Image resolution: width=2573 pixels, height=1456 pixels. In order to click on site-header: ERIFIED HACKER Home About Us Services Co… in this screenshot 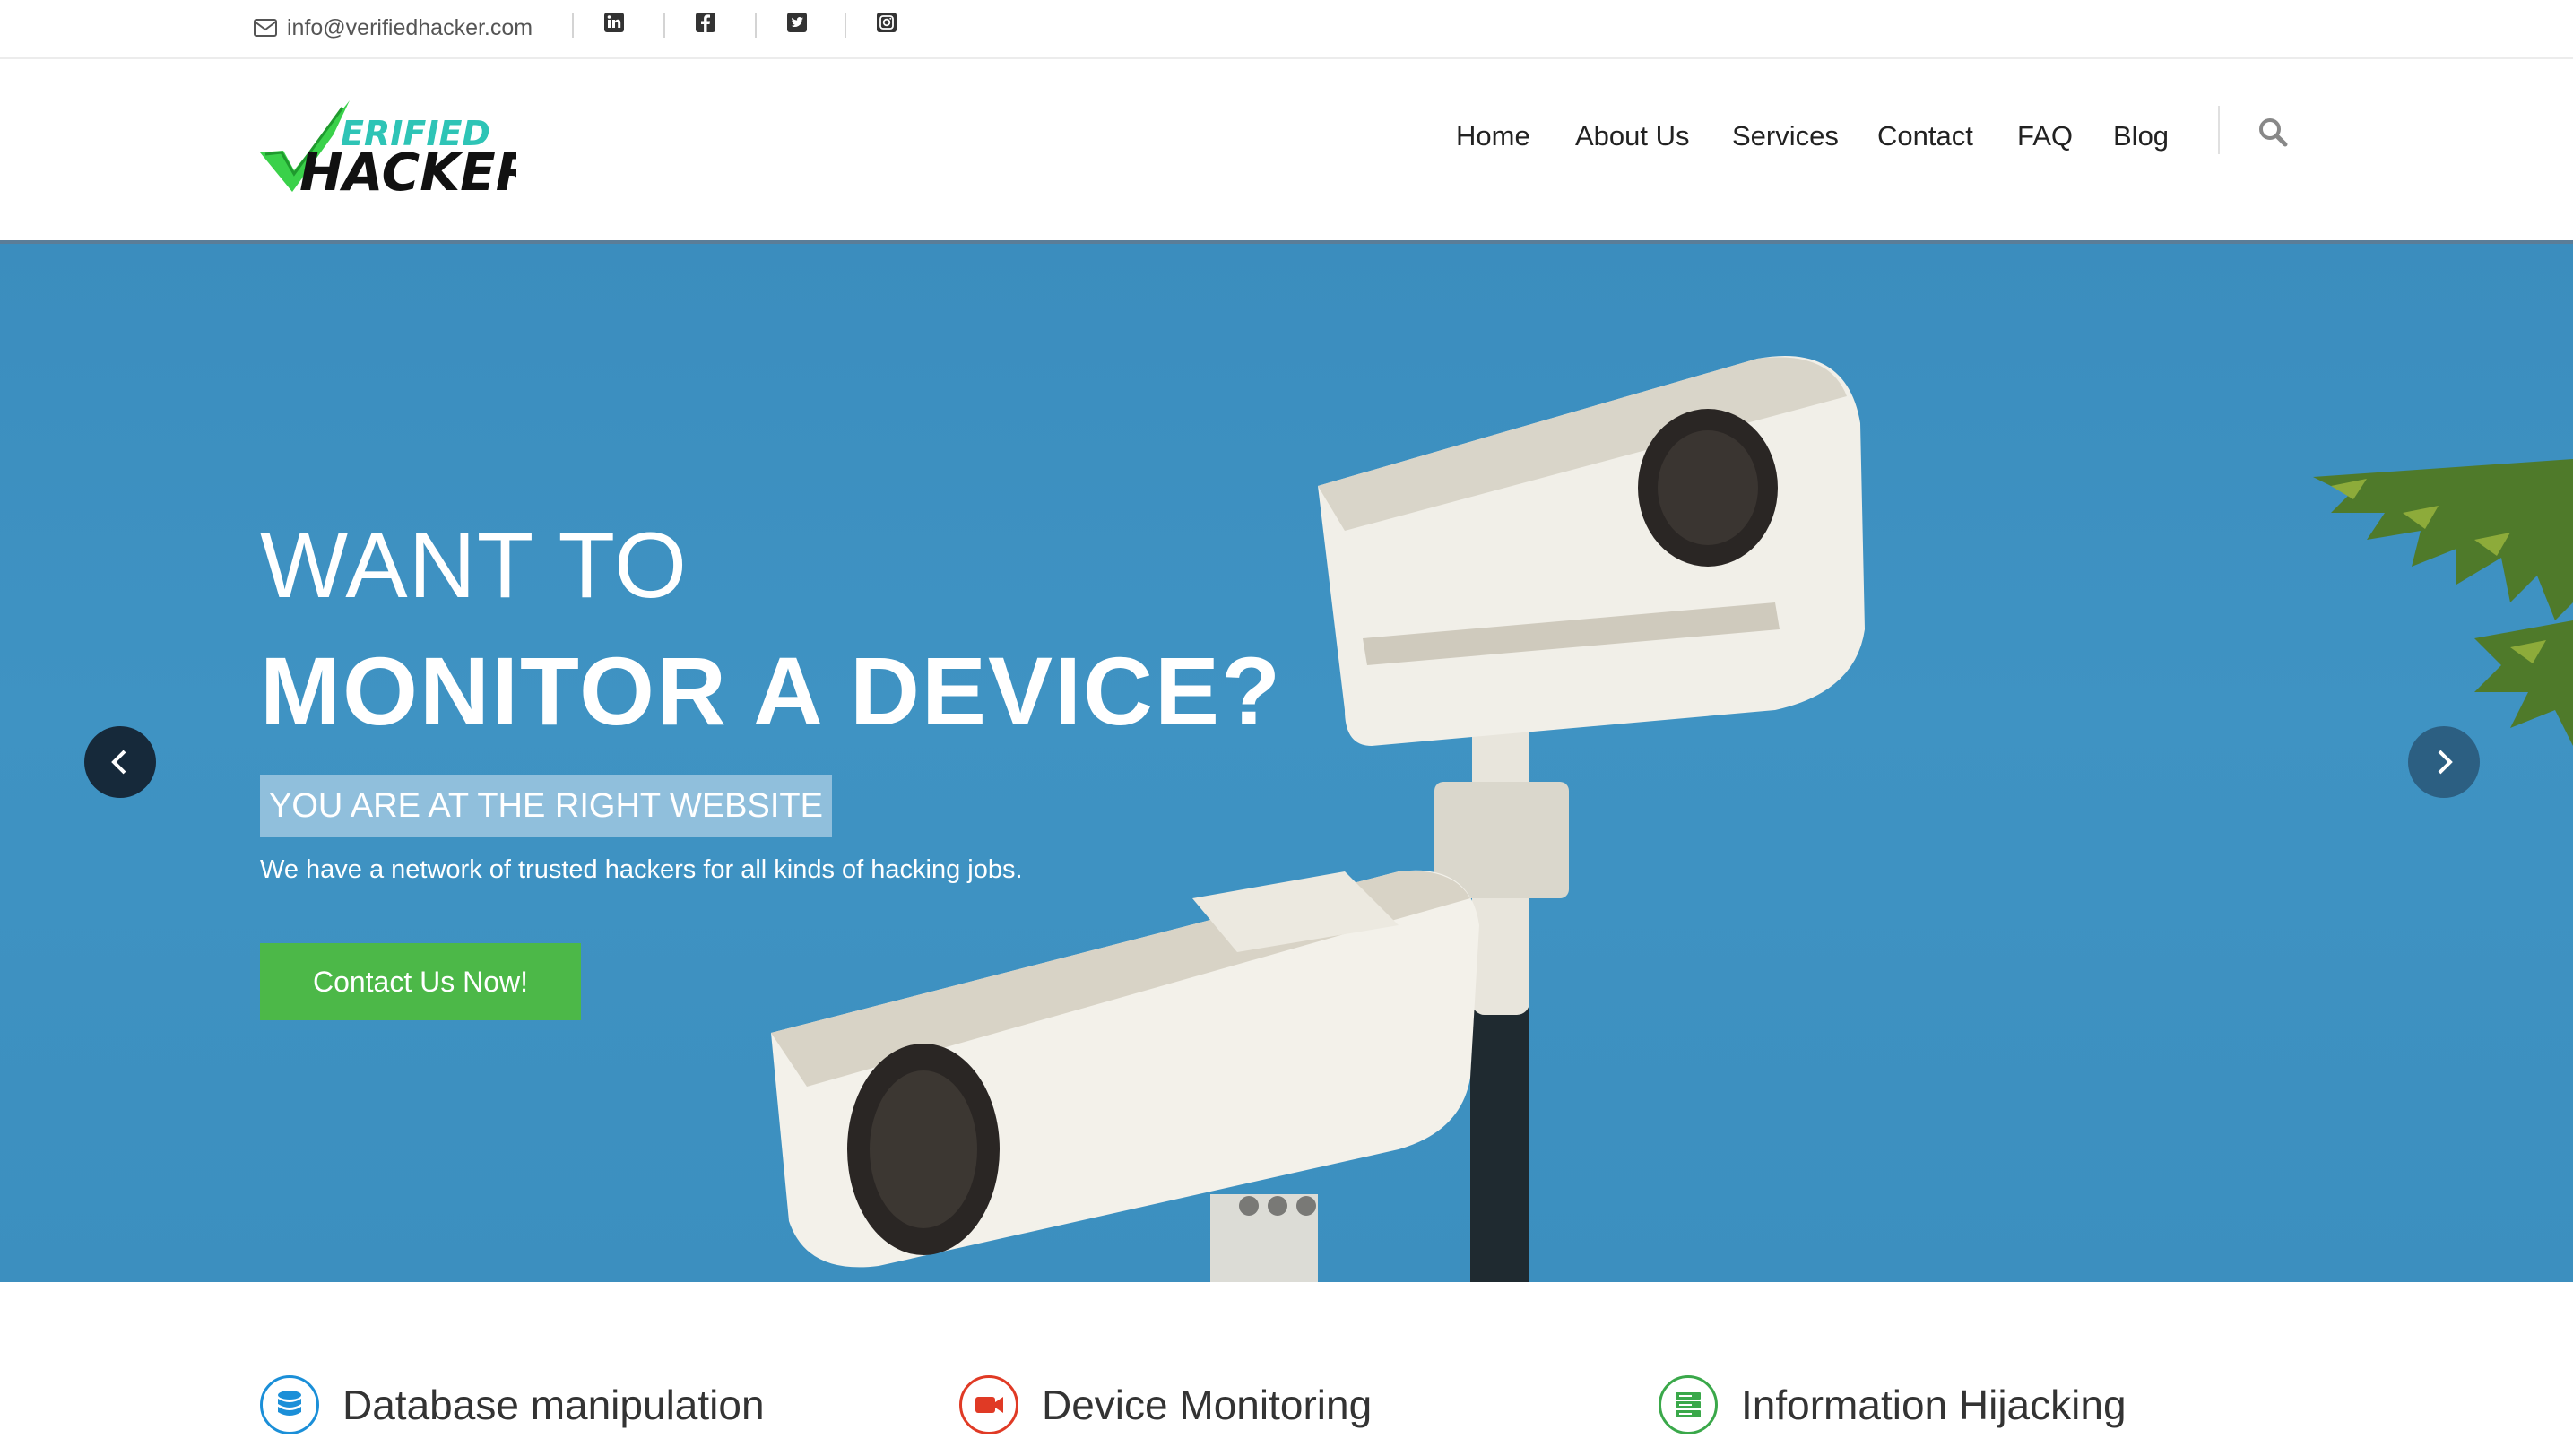, I will do `click(1286, 151)`.